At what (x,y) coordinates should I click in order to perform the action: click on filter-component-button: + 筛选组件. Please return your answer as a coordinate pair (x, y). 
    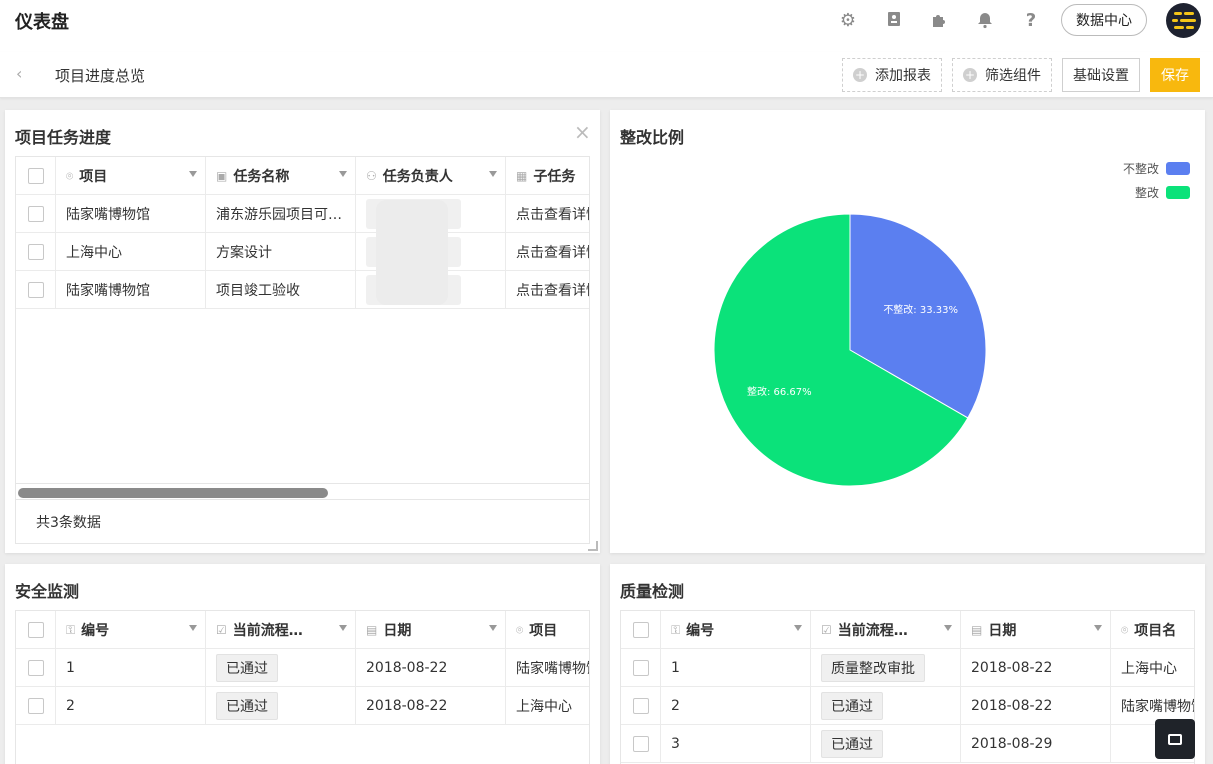
    Looking at the image, I should click on (1002, 75).